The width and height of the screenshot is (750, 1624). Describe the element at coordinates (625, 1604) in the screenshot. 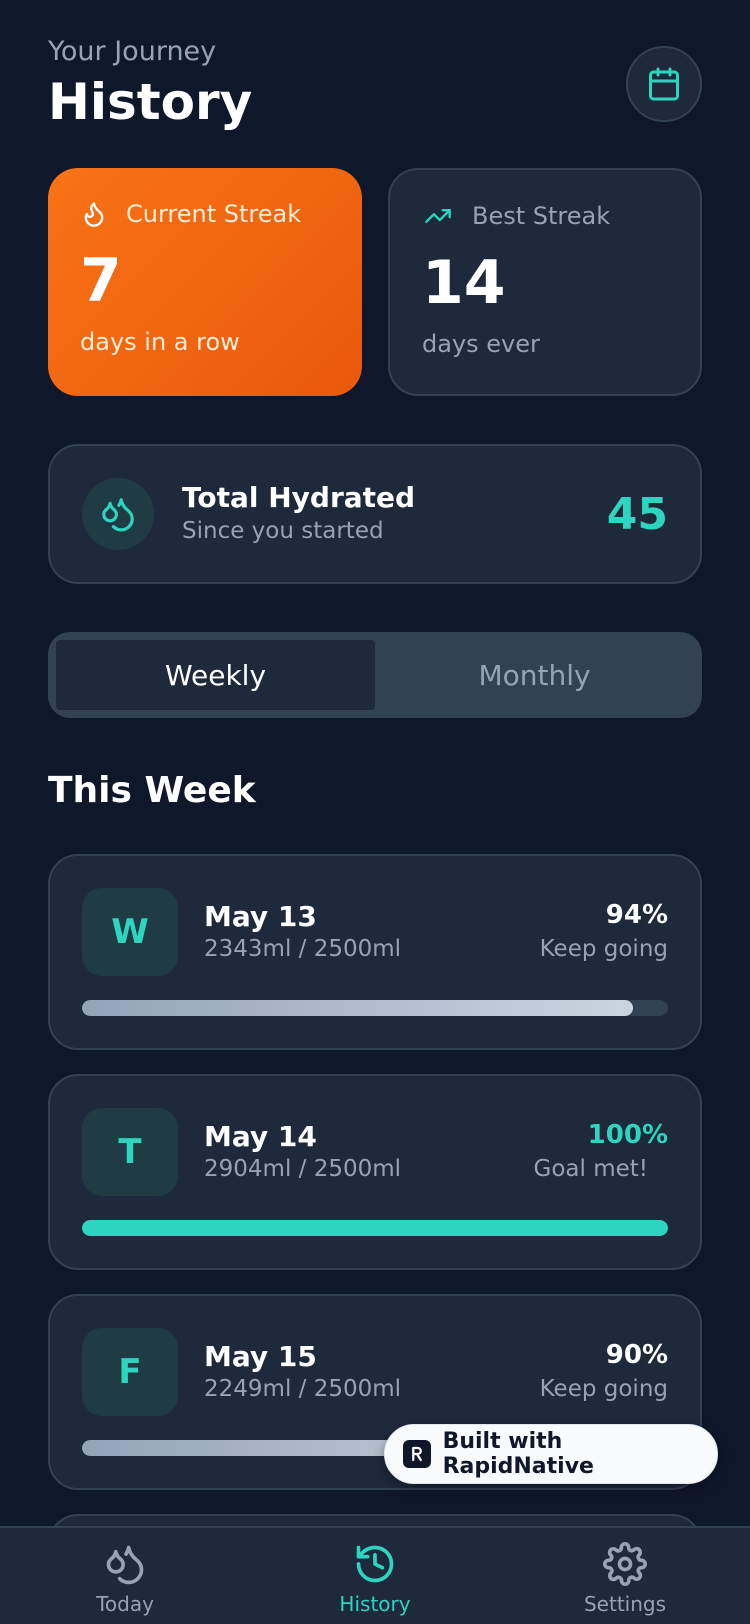

I see `tab-label: Settings` at that location.